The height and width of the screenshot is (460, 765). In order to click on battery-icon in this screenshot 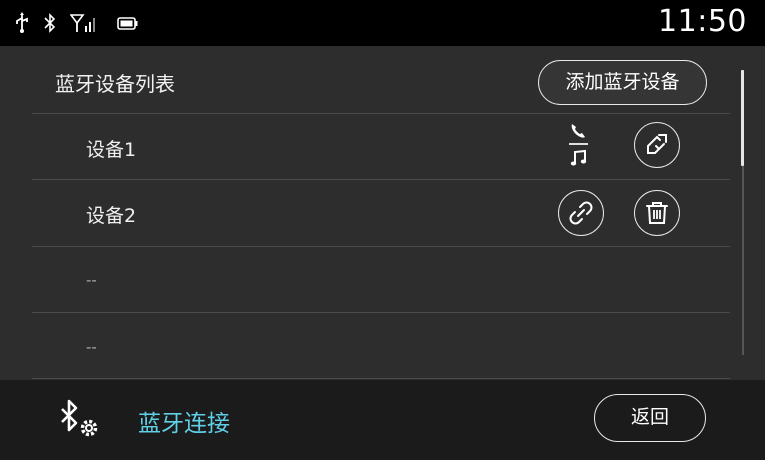, I will do `click(127, 23)`.